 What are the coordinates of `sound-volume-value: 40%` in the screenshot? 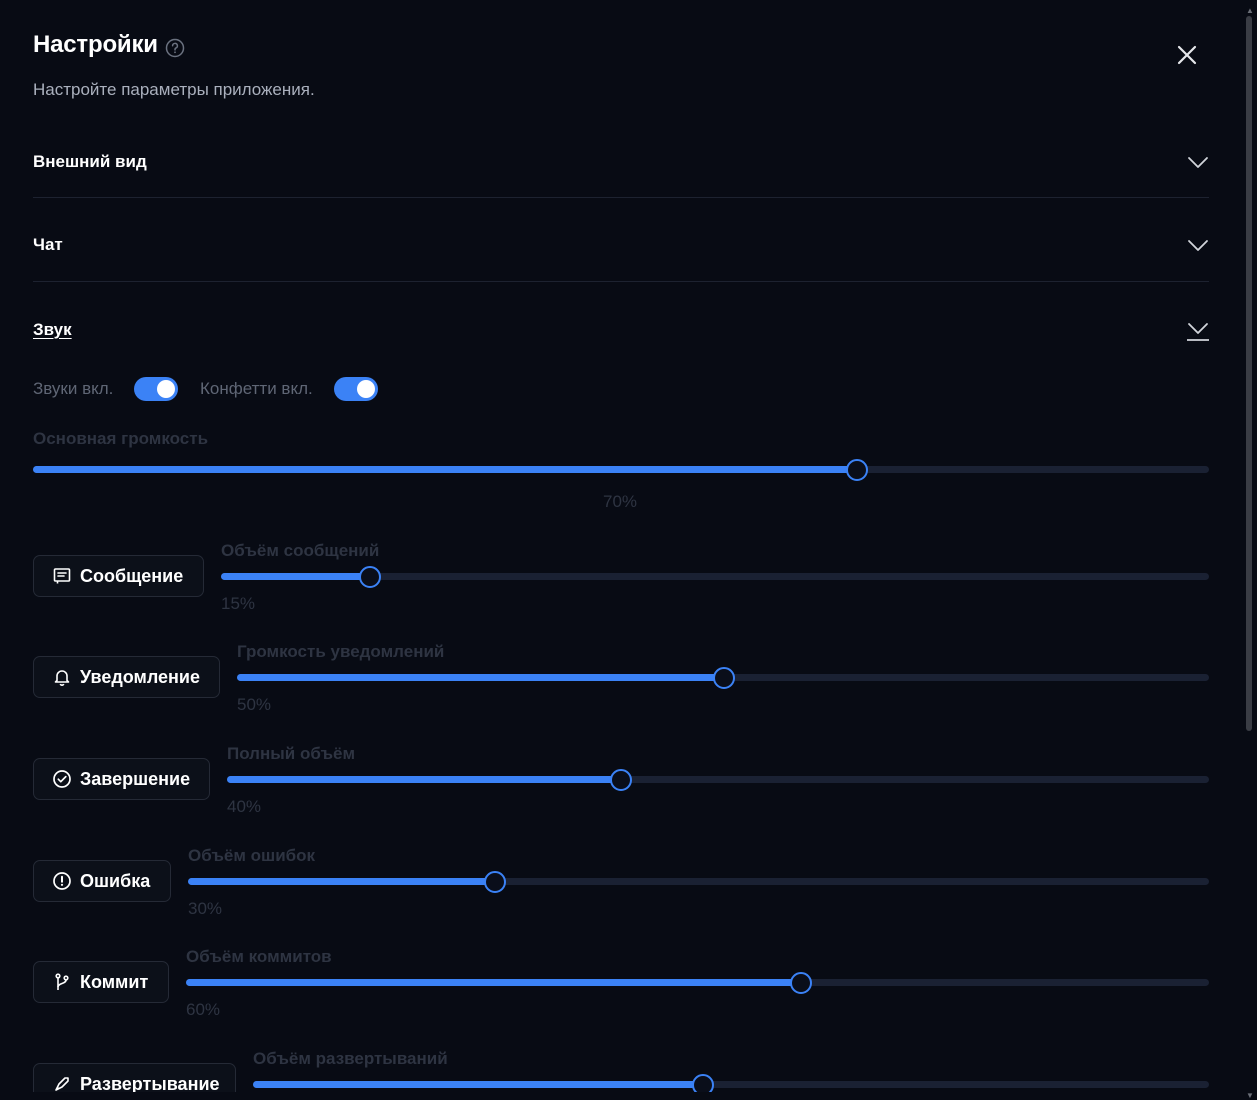 It's located at (244, 806).